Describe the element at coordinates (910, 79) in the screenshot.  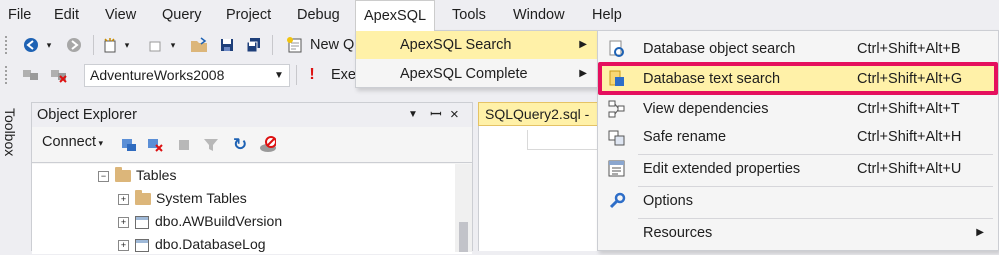
I see `menu-item-shortcut: Ctrl+Shift+Alt+G` at that location.